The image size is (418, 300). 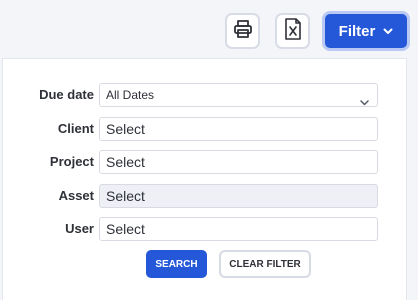 I want to click on asset-label: Asset, so click(x=76, y=195).